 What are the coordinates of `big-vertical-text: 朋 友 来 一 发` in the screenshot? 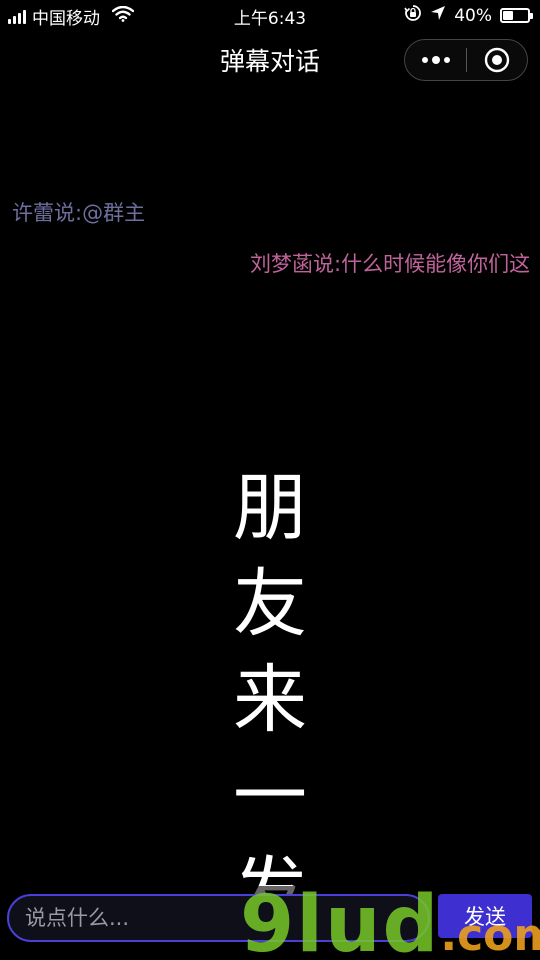 It's located at (270, 700).